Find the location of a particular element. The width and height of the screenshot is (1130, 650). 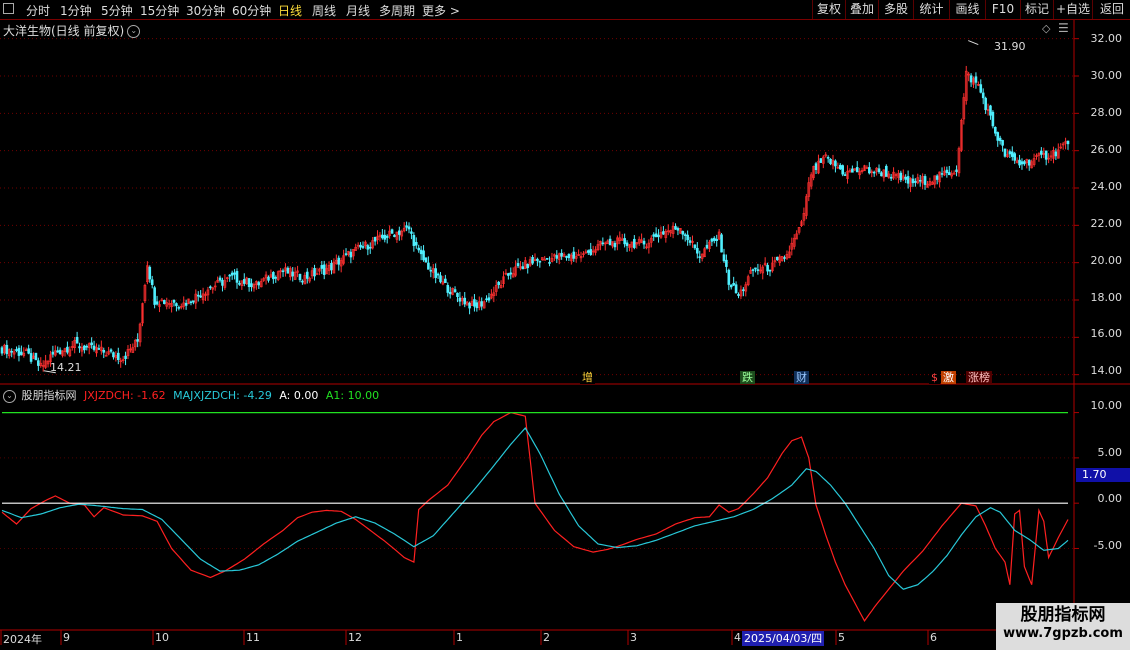

indicator-axis-label: 0.00 is located at coordinates (1110, 498).